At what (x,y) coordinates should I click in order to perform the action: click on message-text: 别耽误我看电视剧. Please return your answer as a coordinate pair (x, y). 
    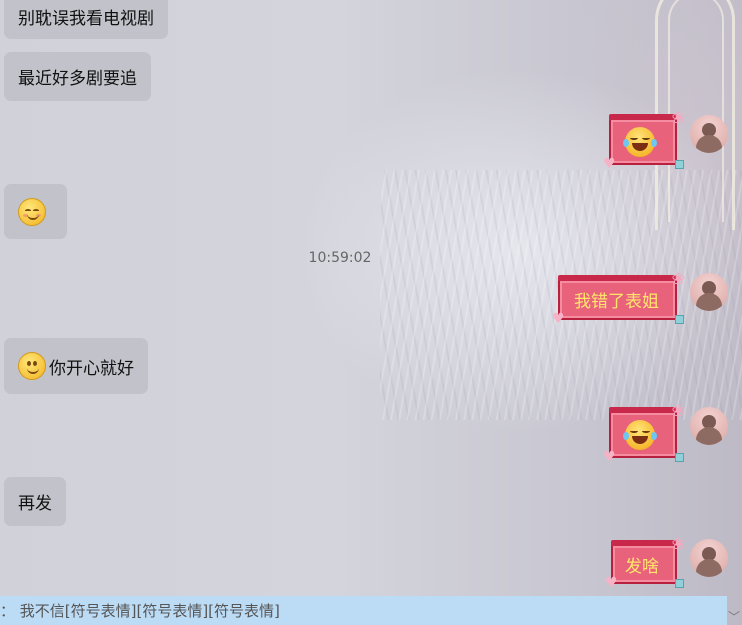
    Looking at the image, I should click on (86, 19).